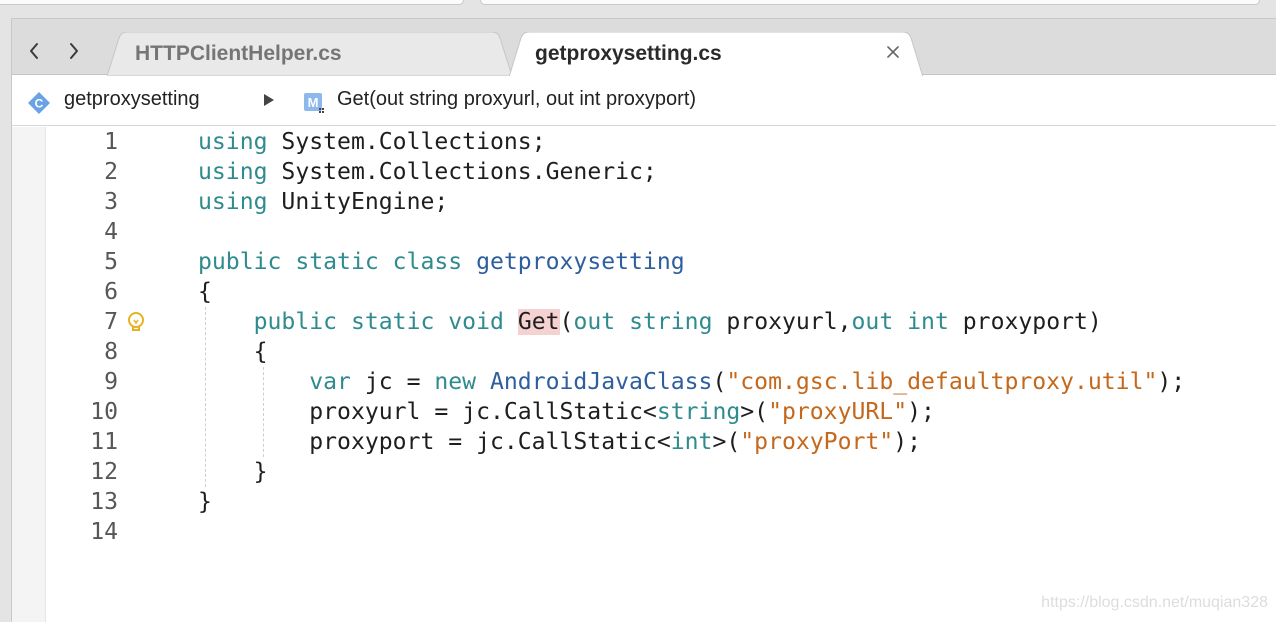 The image size is (1276, 622). What do you see at coordinates (427, 412) in the screenshot?
I see `code-token: proxyurl = jc.CallStatic<` at bounding box center [427, 412].